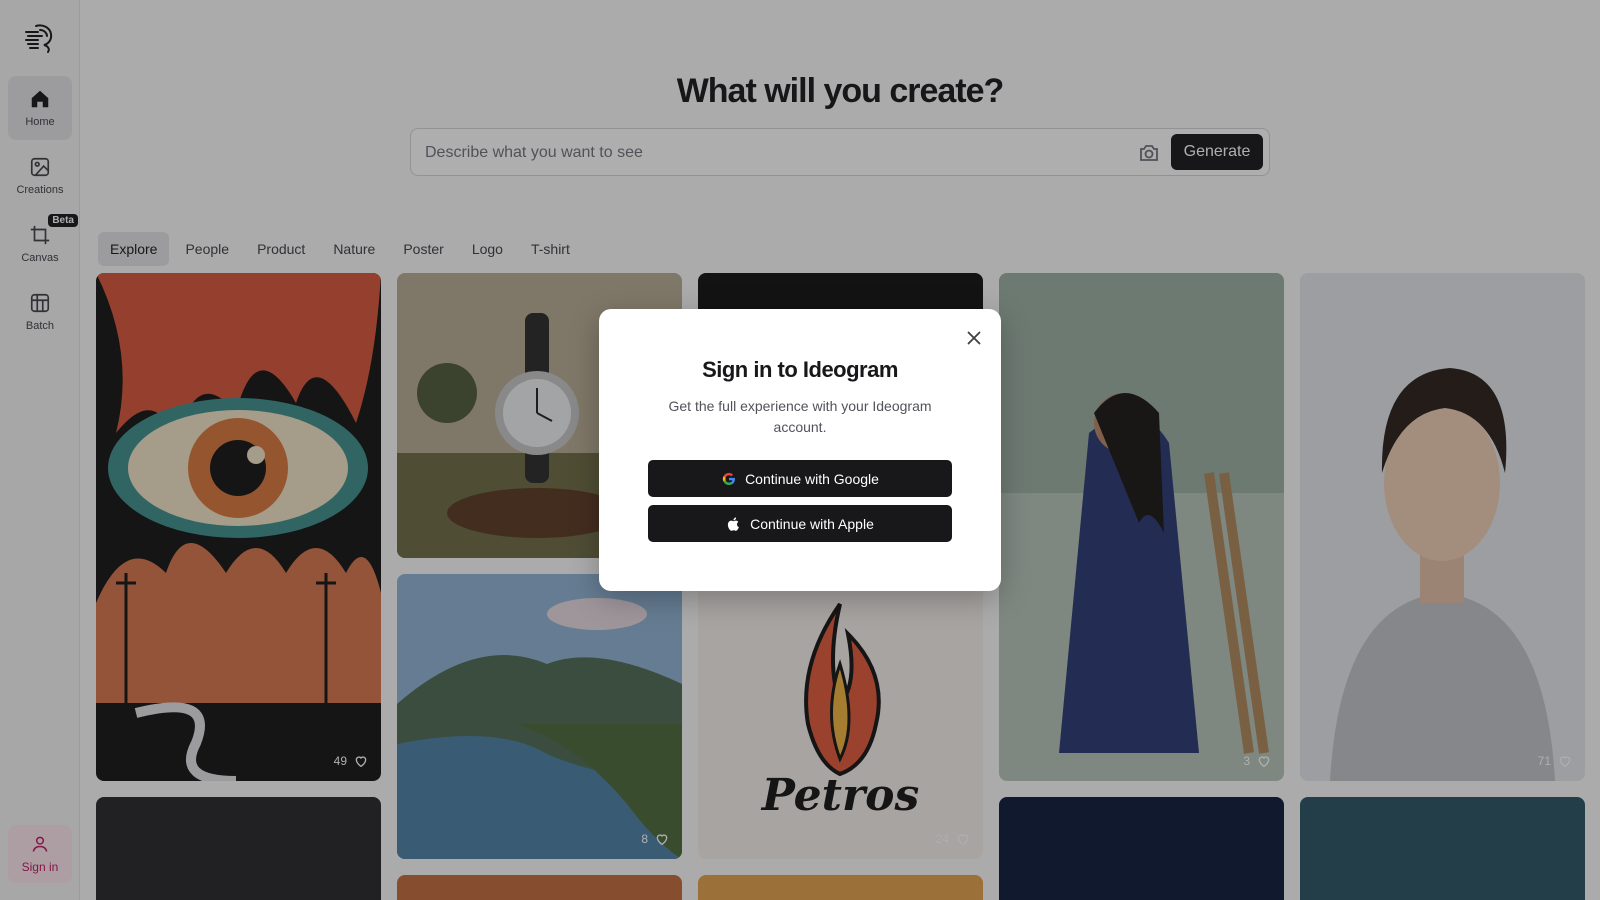 This screenshot has width=1600, height=900. Describe the element at coordinates (812, 478) in the screenshot. I see `google-button-label: Continue with Google` at that location.